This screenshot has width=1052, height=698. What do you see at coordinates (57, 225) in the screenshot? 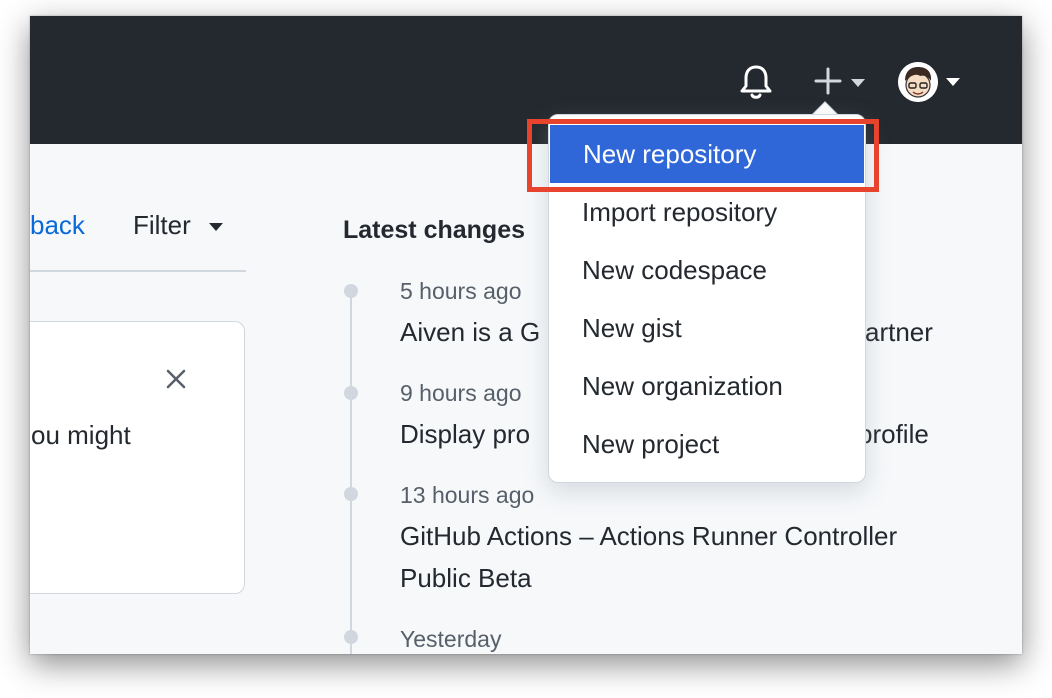
I see `feedback-link: back` at bounding box center [57, 225].